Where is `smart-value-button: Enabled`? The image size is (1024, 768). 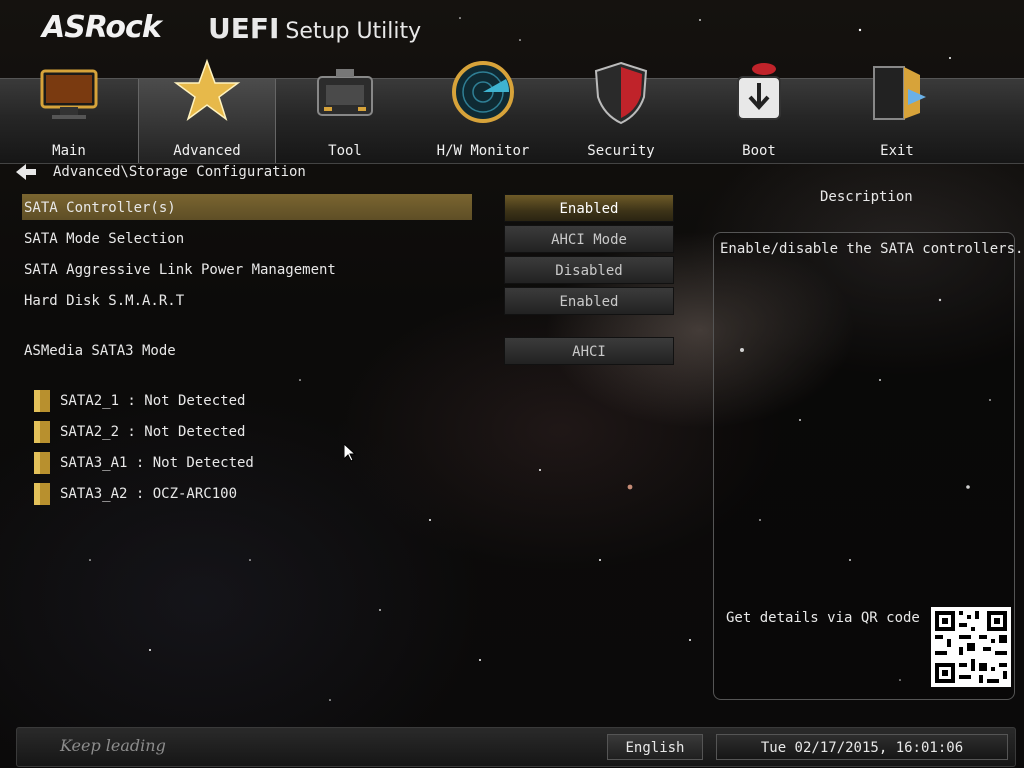 smart-value-button: Enabled is located at coordinates (589, 301).